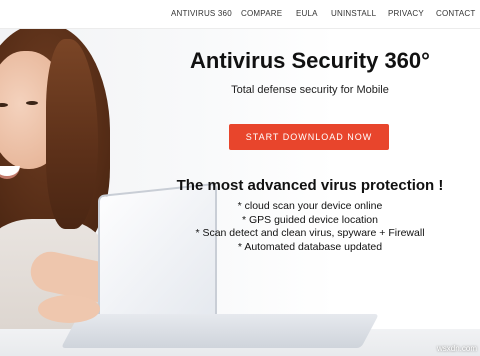 Image resolution: width=480 pixels, height=356 pixels. I want to click on start-download-button: START DOWNLOAD NOW, so click(309, 137).